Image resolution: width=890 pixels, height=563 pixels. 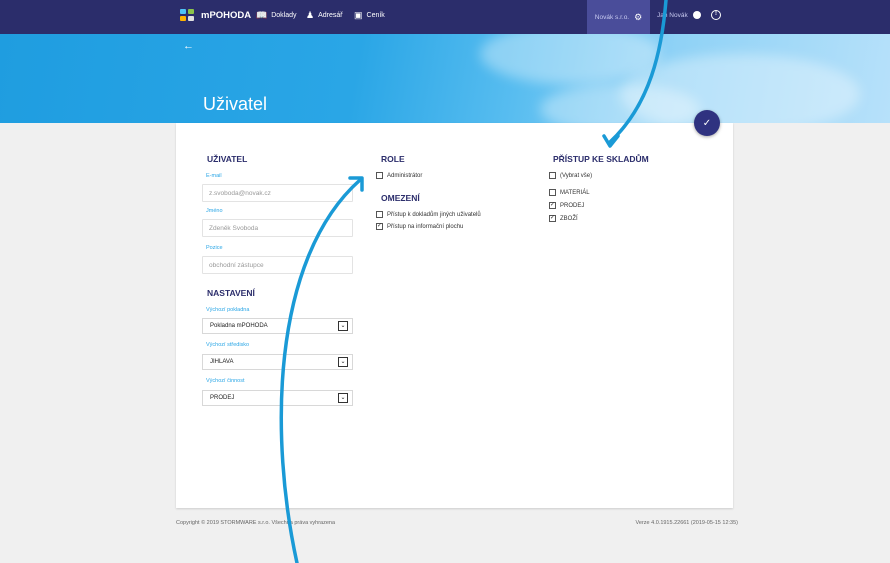 I want to click on email-label: E-mail, so click(x=214, y=176).